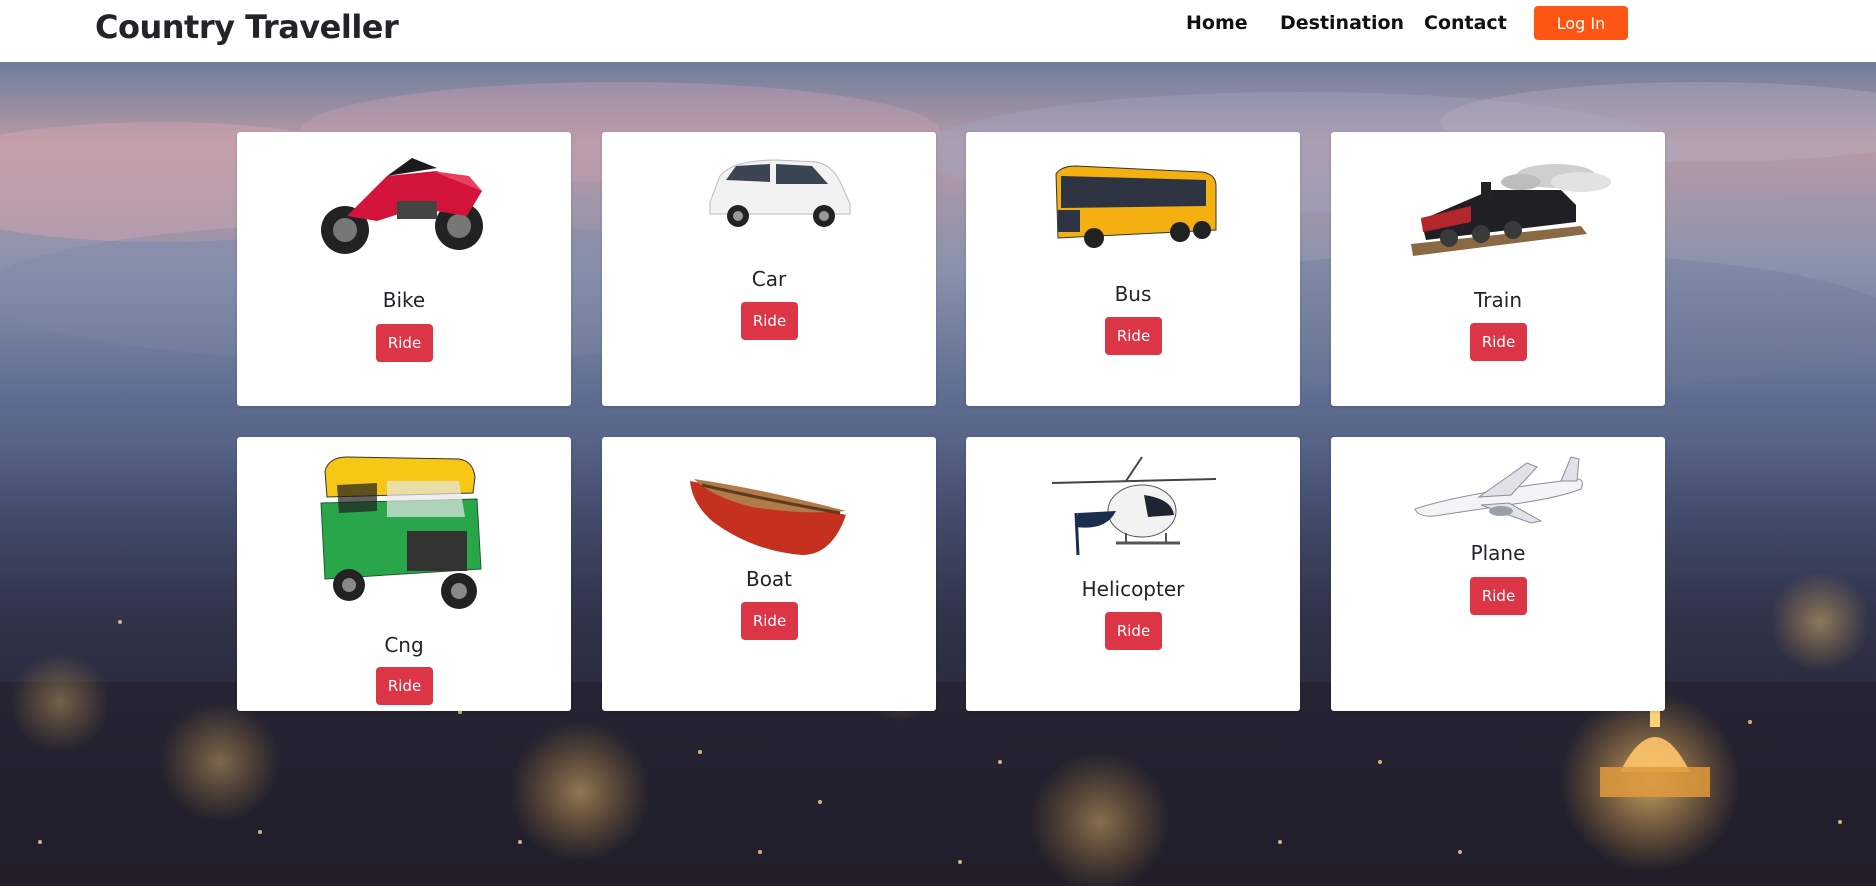  What do you see at coordinates (404, 531) in the screenshot?
I see `cng-image` at bounding box center [404, 531].